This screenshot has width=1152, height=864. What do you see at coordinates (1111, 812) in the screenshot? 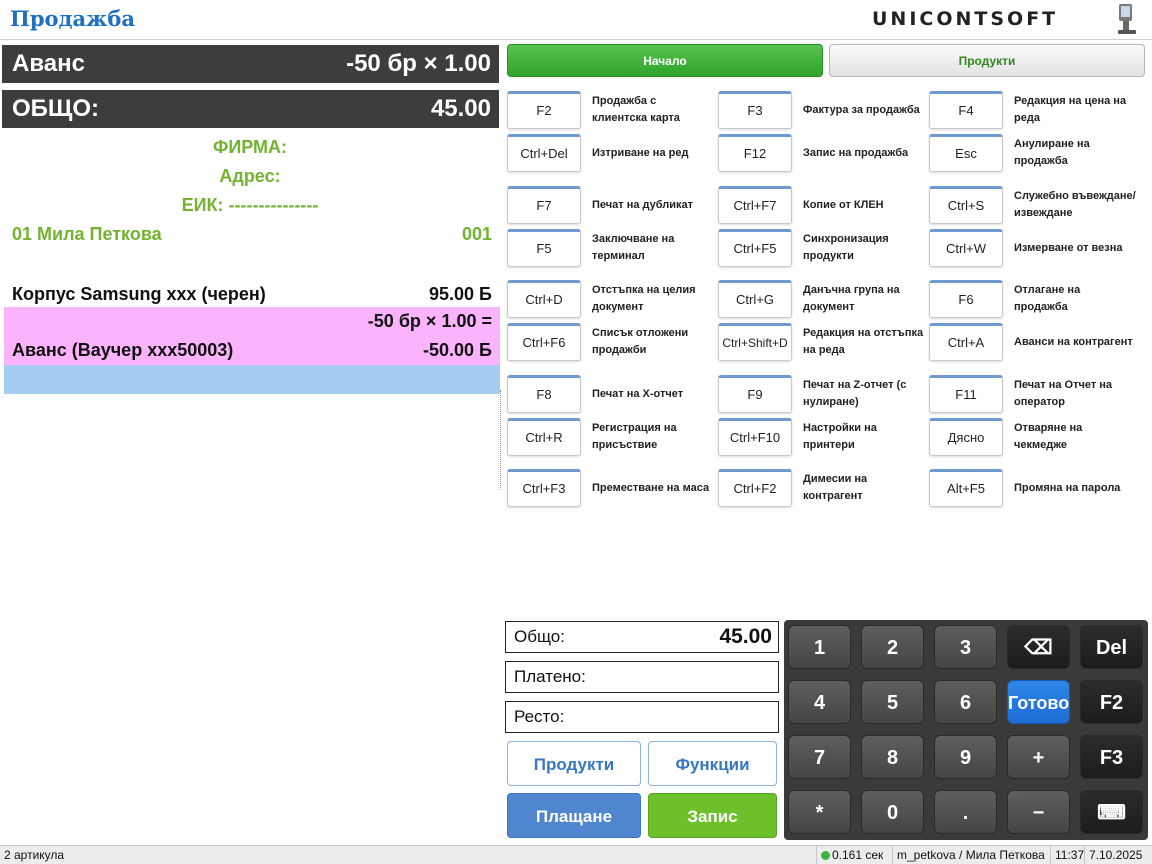
I see `keyboard-icon: ⌨` at bounding box center [1111, 812].